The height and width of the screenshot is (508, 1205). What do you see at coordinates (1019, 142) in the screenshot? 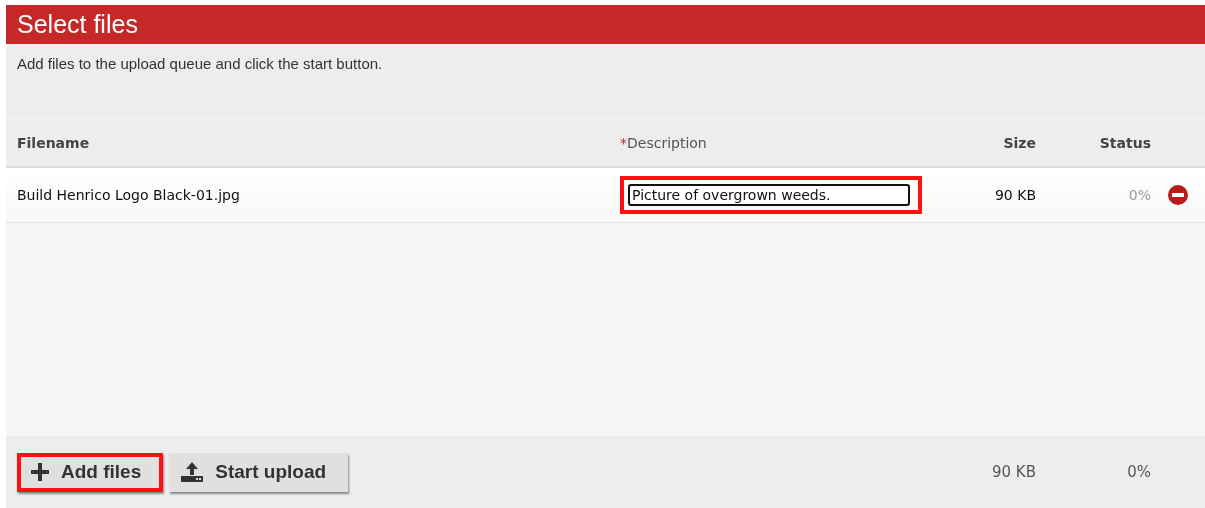
I see `column-header: Size` at bounding box center [1019, 142].